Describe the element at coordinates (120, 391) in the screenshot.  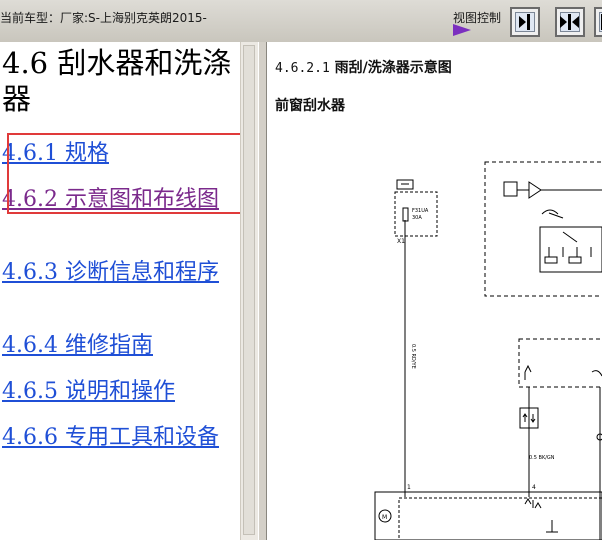
I see `toc-link-description-operation: 4.6.5 说明和操作` at that location.